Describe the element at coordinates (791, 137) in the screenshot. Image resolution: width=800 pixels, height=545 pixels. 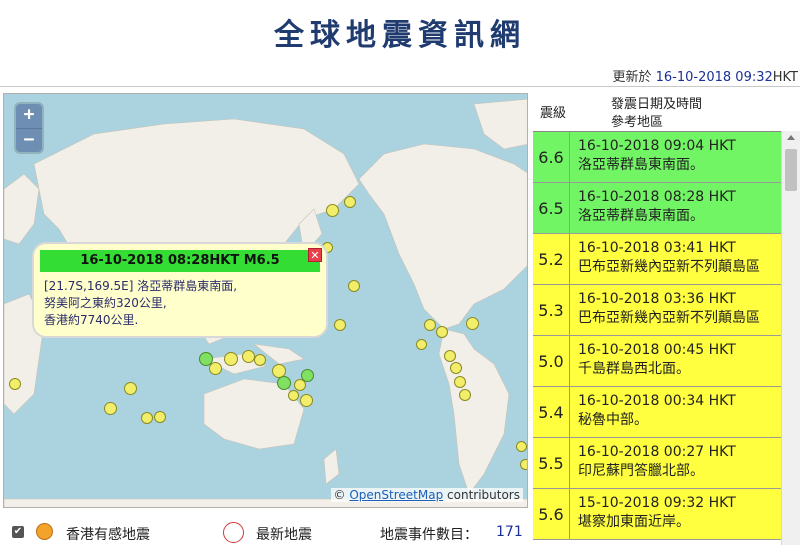
I see `scroll-up-icon` at that location.